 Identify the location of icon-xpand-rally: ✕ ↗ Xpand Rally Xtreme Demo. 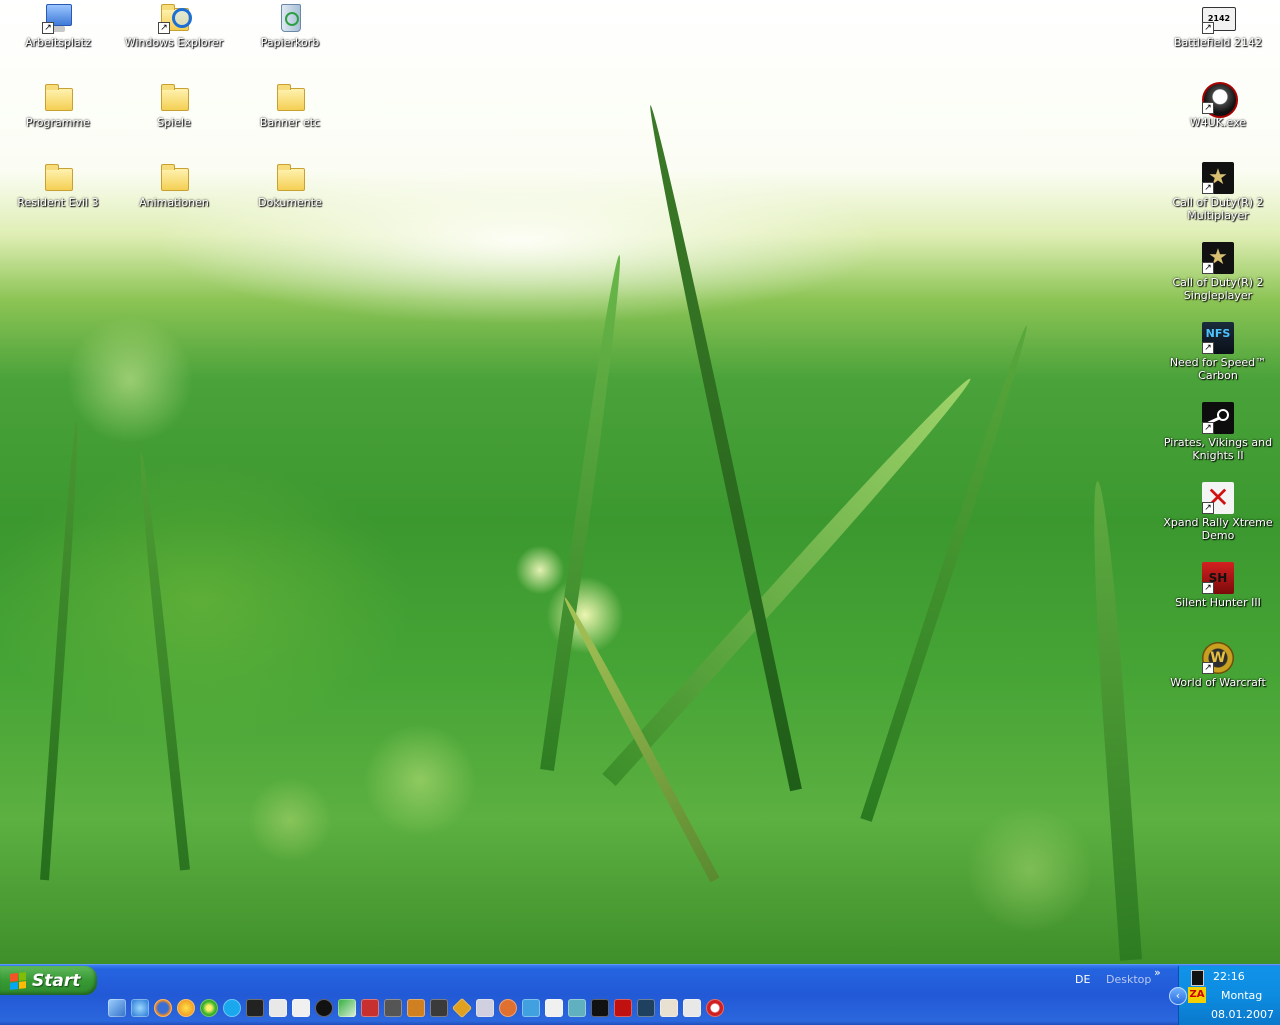
(1218, 512).